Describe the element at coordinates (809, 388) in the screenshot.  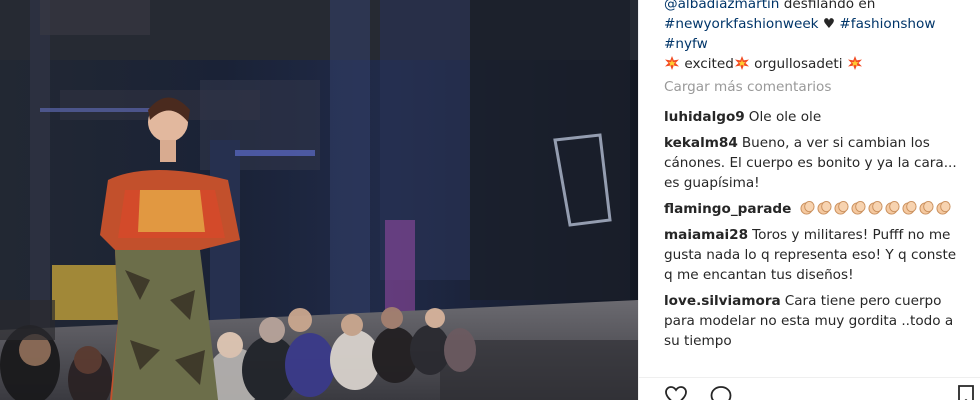
I see `post-actions-bar` at that location.